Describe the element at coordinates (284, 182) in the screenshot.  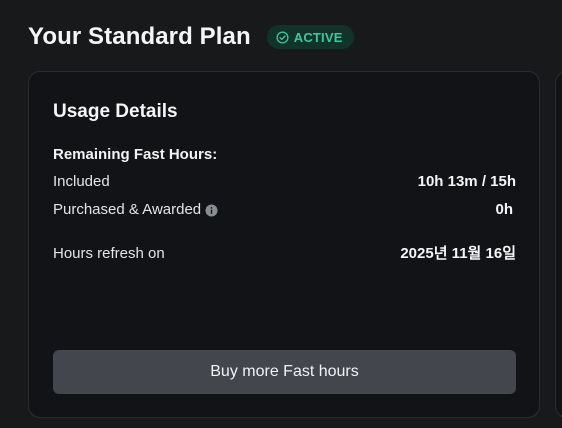
I see `included-row: Included 10h 13m / 15h` at that location.